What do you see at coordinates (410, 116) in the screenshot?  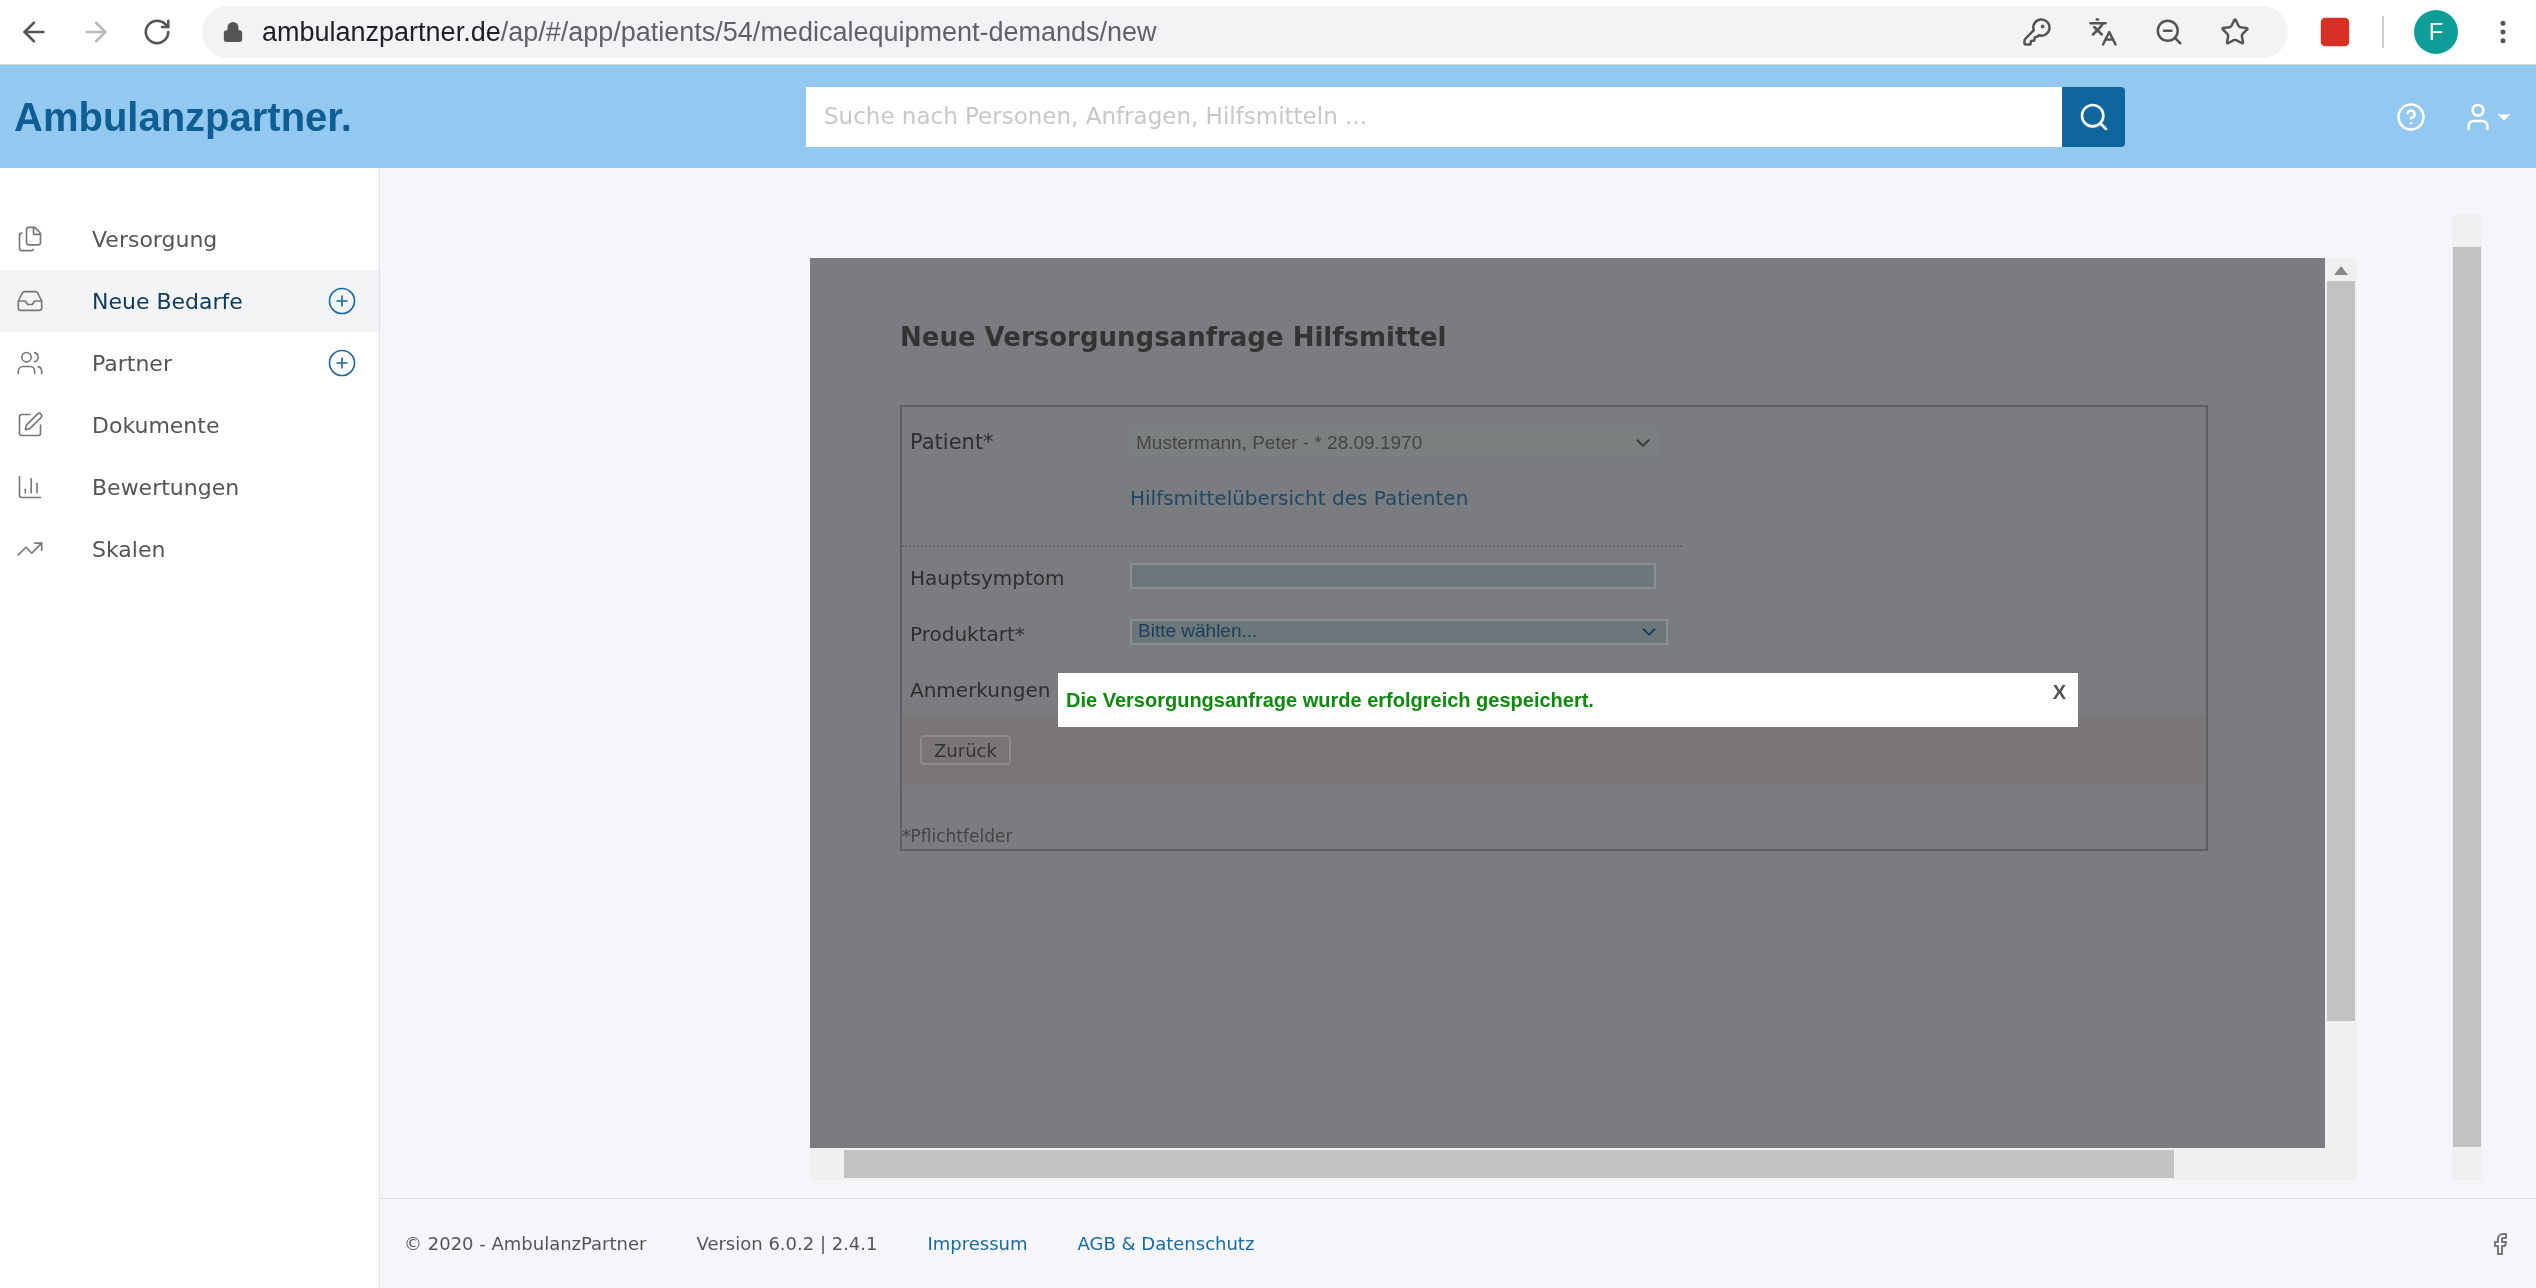 I see `logo: Ambulanzpartner.` at bounding box center [410, 116].